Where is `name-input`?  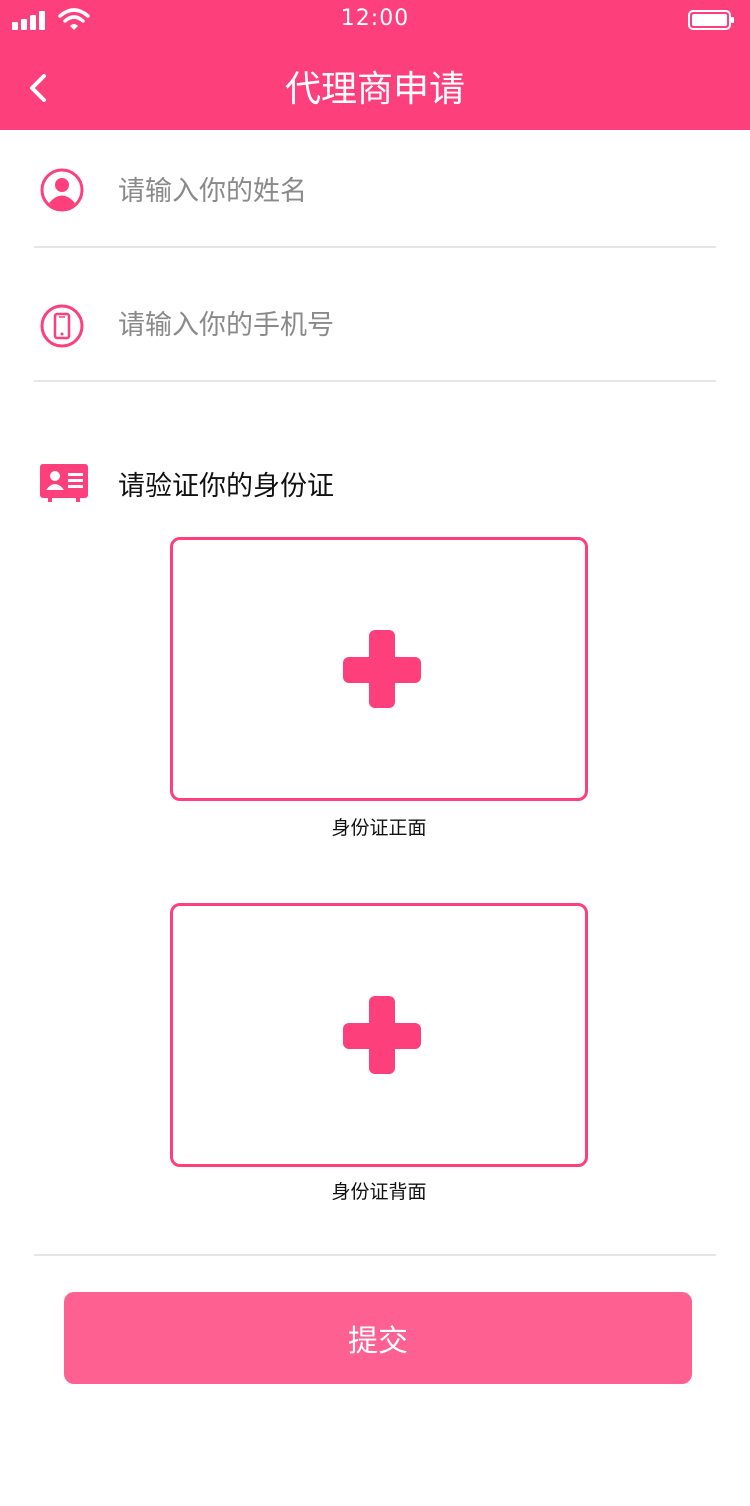
name-input is located at coordinates (413, 191).